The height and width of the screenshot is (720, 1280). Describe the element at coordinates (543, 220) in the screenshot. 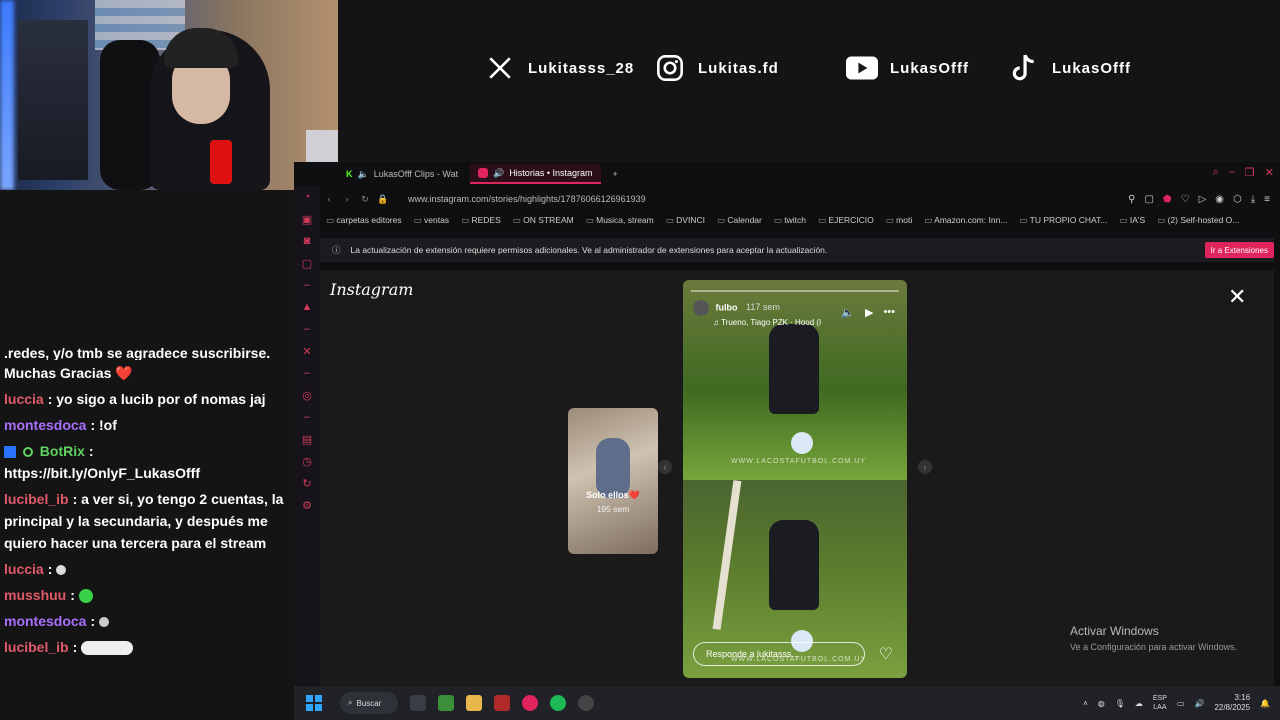

I see `bookmark-item: ON STREAM` at that location.